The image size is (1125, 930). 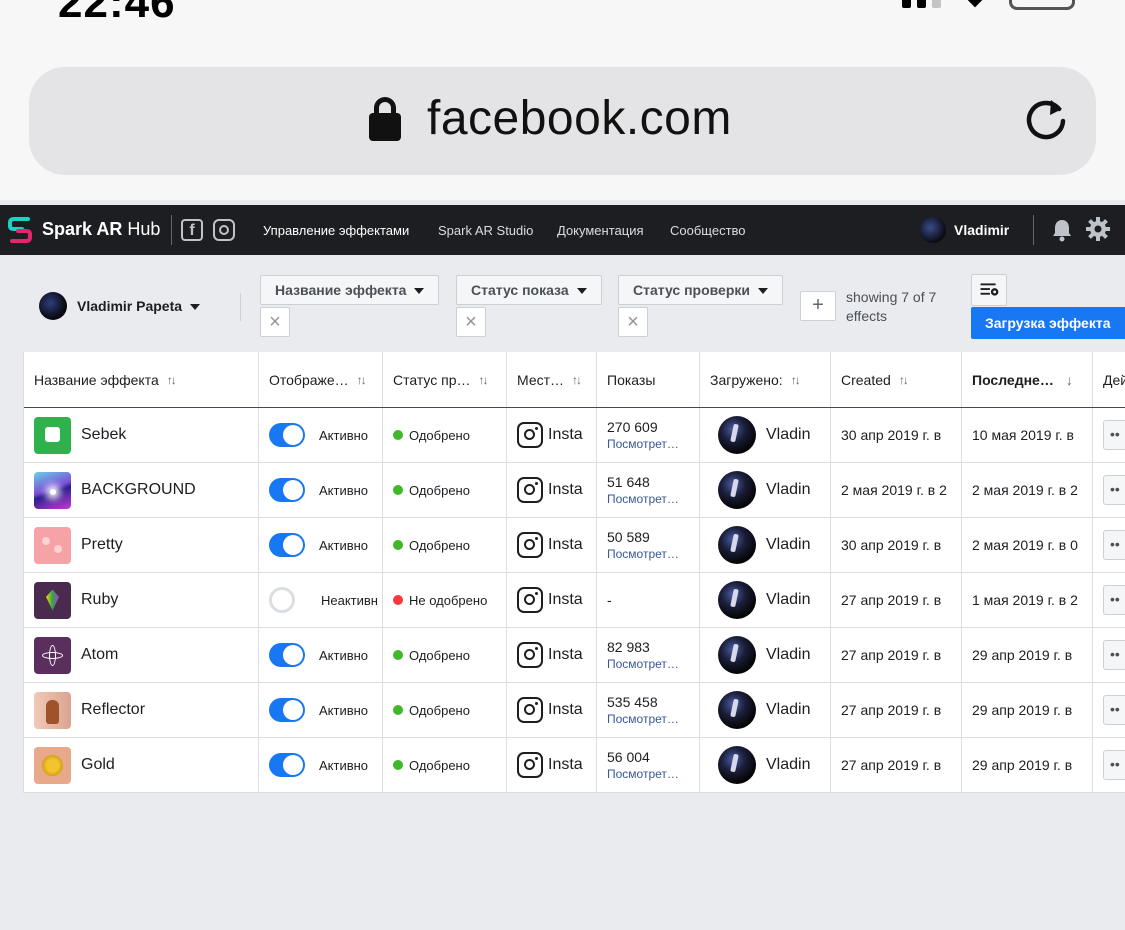 I want to click on effect-name: Reflector, so click(x=113, y=710).